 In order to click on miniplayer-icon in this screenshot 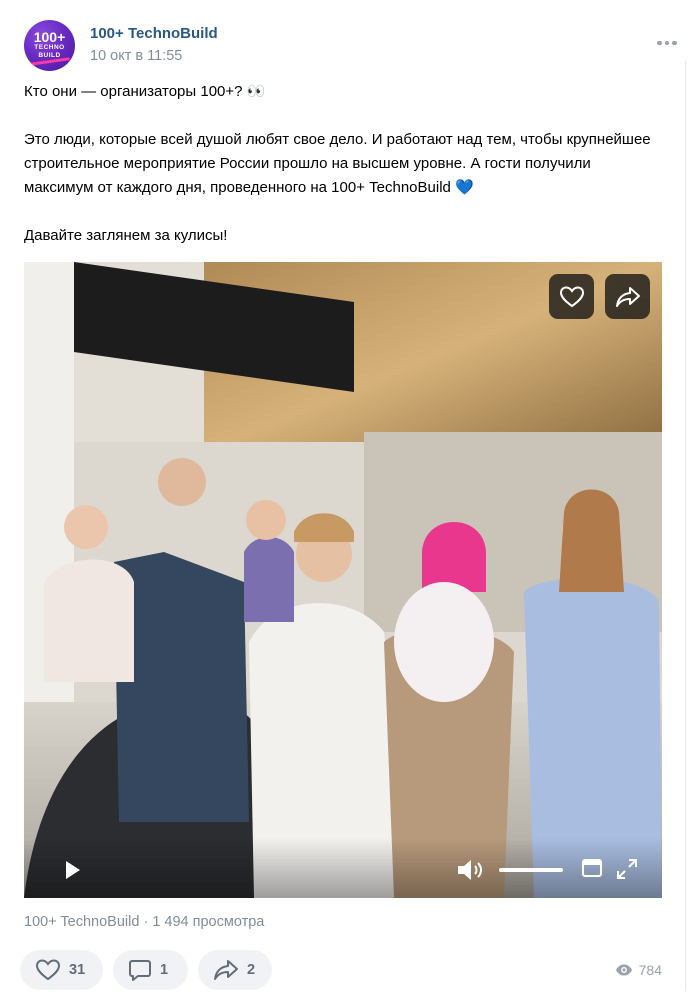, I will do `click(592, 868)`.